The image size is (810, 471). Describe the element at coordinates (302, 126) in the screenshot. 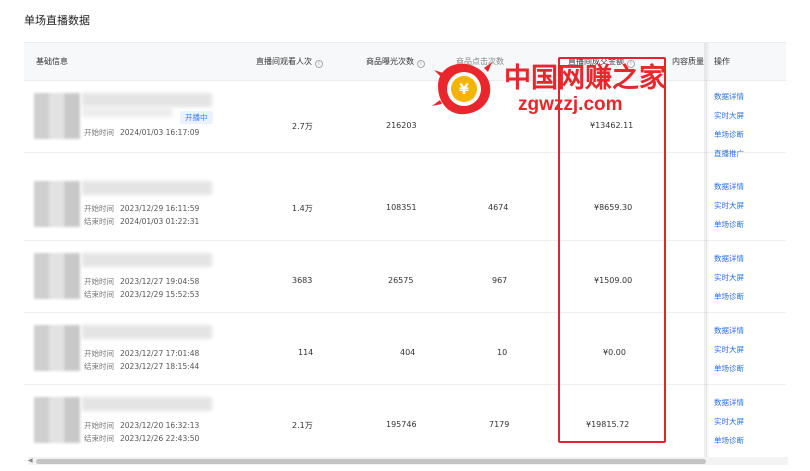

I see `viewers-value: 2.7万` at that location.